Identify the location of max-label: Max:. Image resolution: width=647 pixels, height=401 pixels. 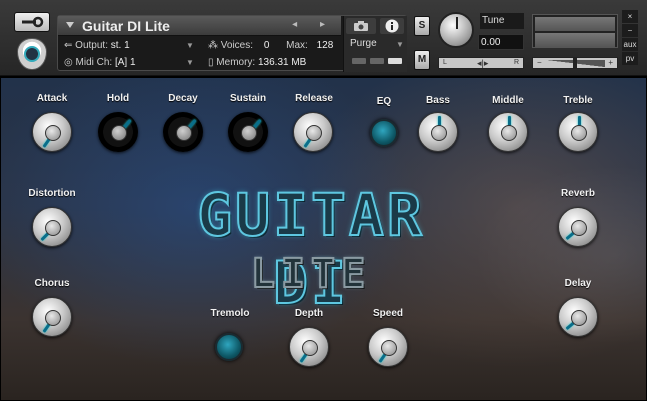
(297, 45).